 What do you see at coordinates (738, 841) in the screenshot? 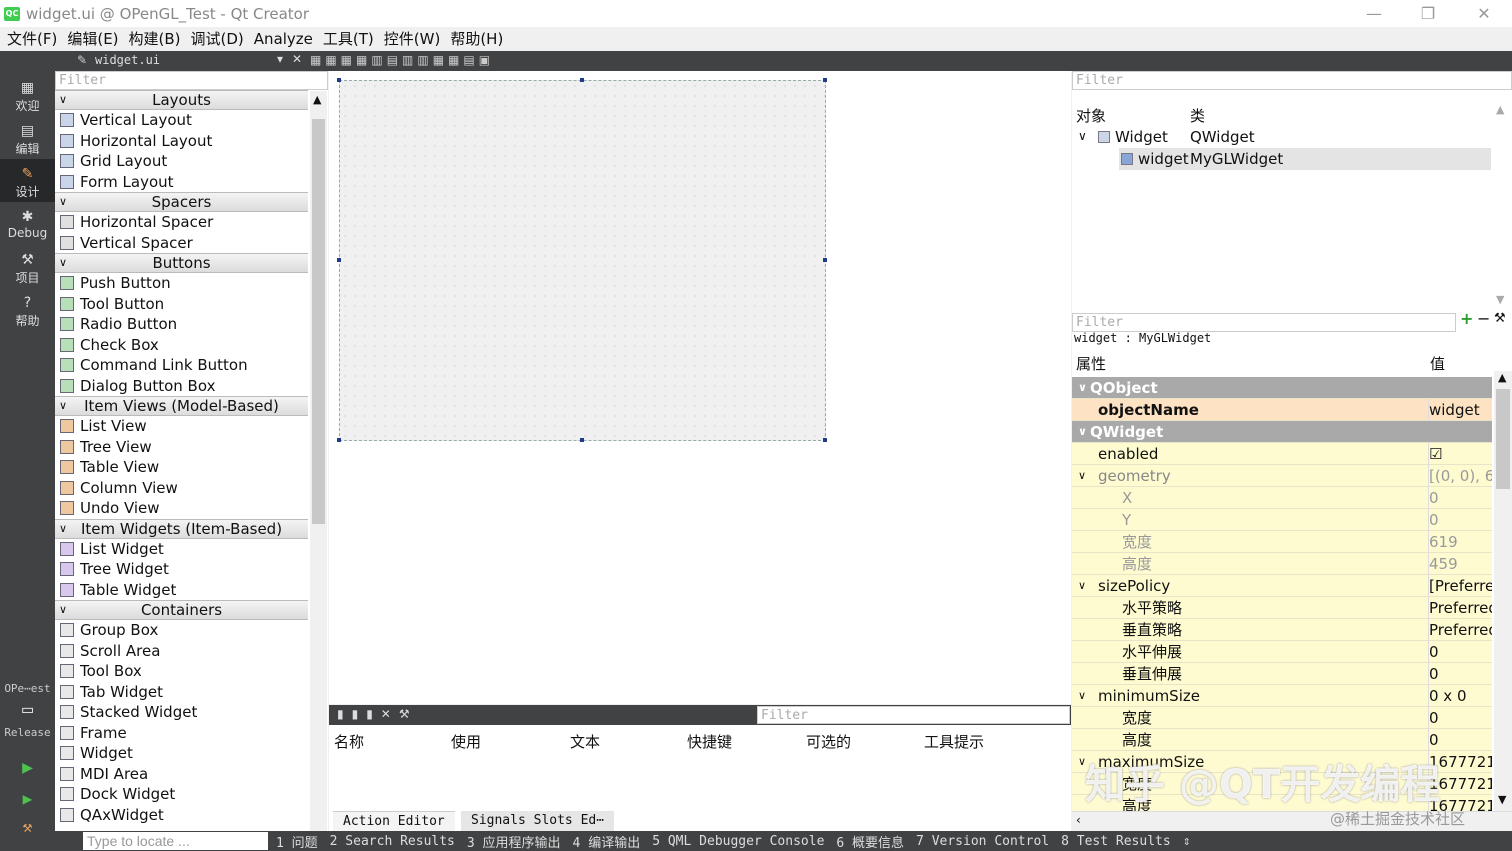
I see `output-pane-qml-console: 5 QML Debugger Console` at bounding box center [738, 841].